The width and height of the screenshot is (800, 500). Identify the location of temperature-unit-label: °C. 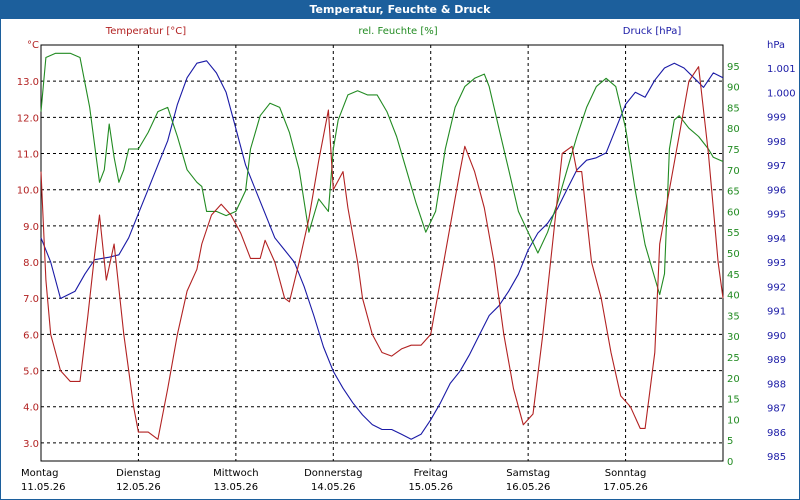
(33, 45).